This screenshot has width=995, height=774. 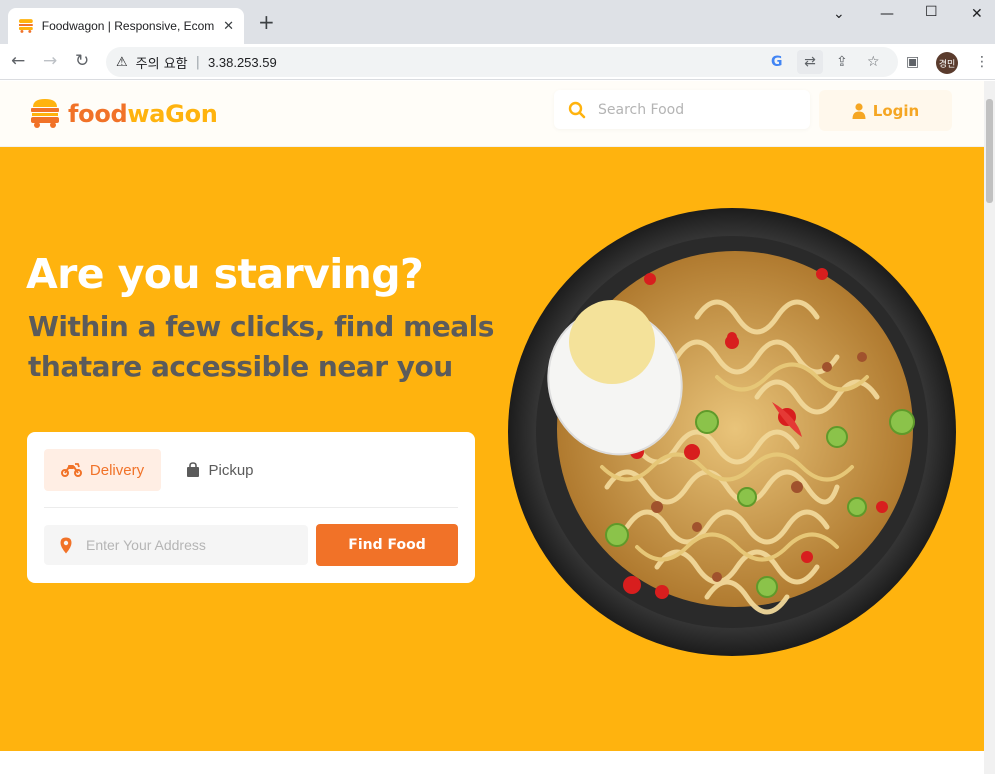 I want to click on maximize-window-icon: ☐, so click(x=931, y=12).